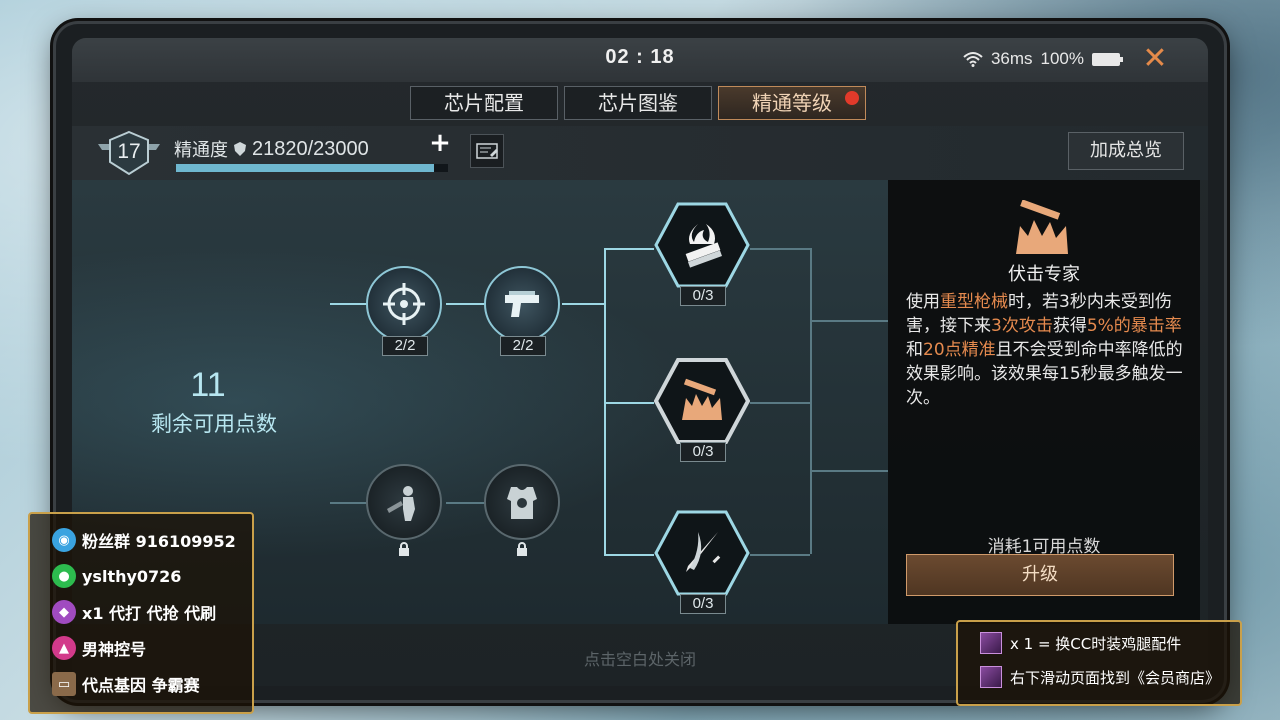 This screenshot has width=1280, height=720. Describe the element at coordinates (159, 541) in the screenshot. I see `overlay-text: 粉丝群 916109952` at that location.